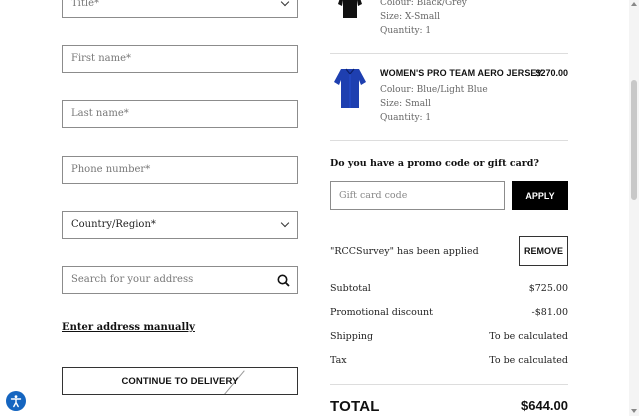 The image size is (639, 416). What do you see at coordinates (180, 114) in the screenshot?
I see `last-name-field: Last name*` at bounding box center [180, 114].